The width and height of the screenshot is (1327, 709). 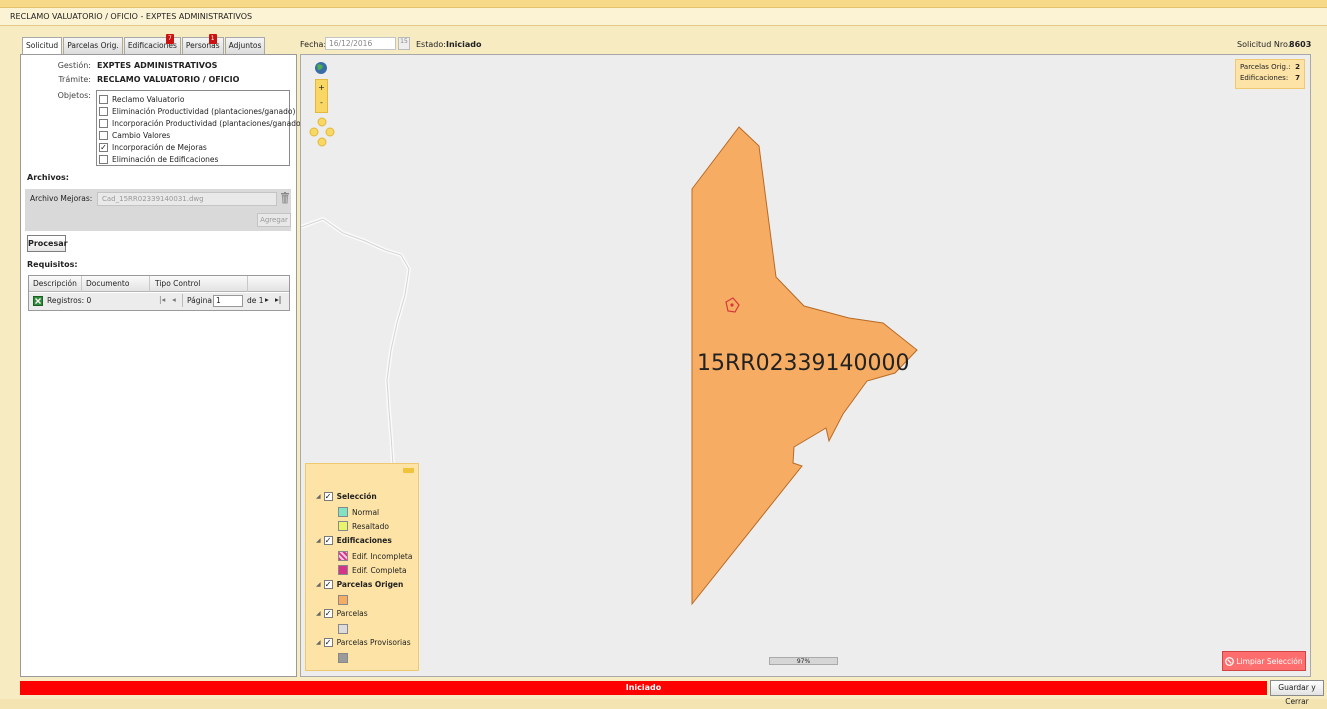 What do you see at coordinates (1297, 67) in the screenshot?
I see `summary-value: 2` at bounding box center [1297, 67].